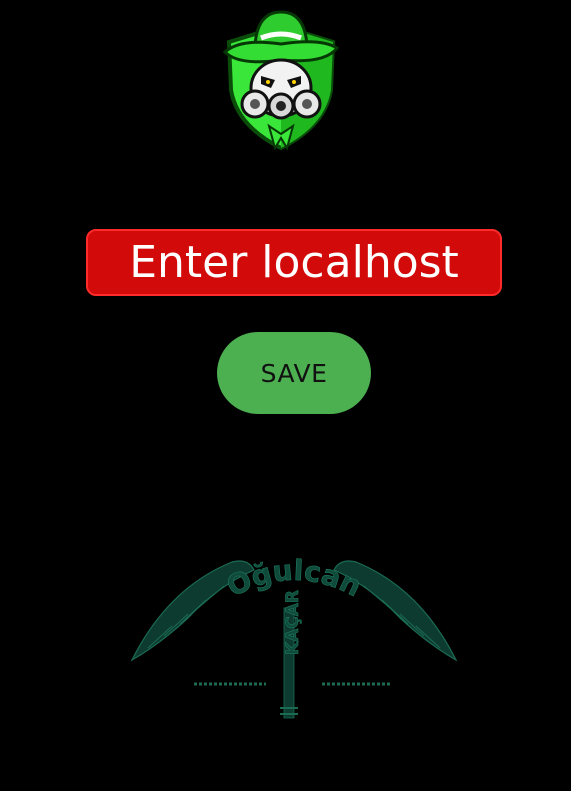 This screenshot has height=791, width=571. What do you see at coordinates (281, 80) in the screenshot?
I see `gasmask-cowboy-logo-icon` at bounding box center [281, 80].